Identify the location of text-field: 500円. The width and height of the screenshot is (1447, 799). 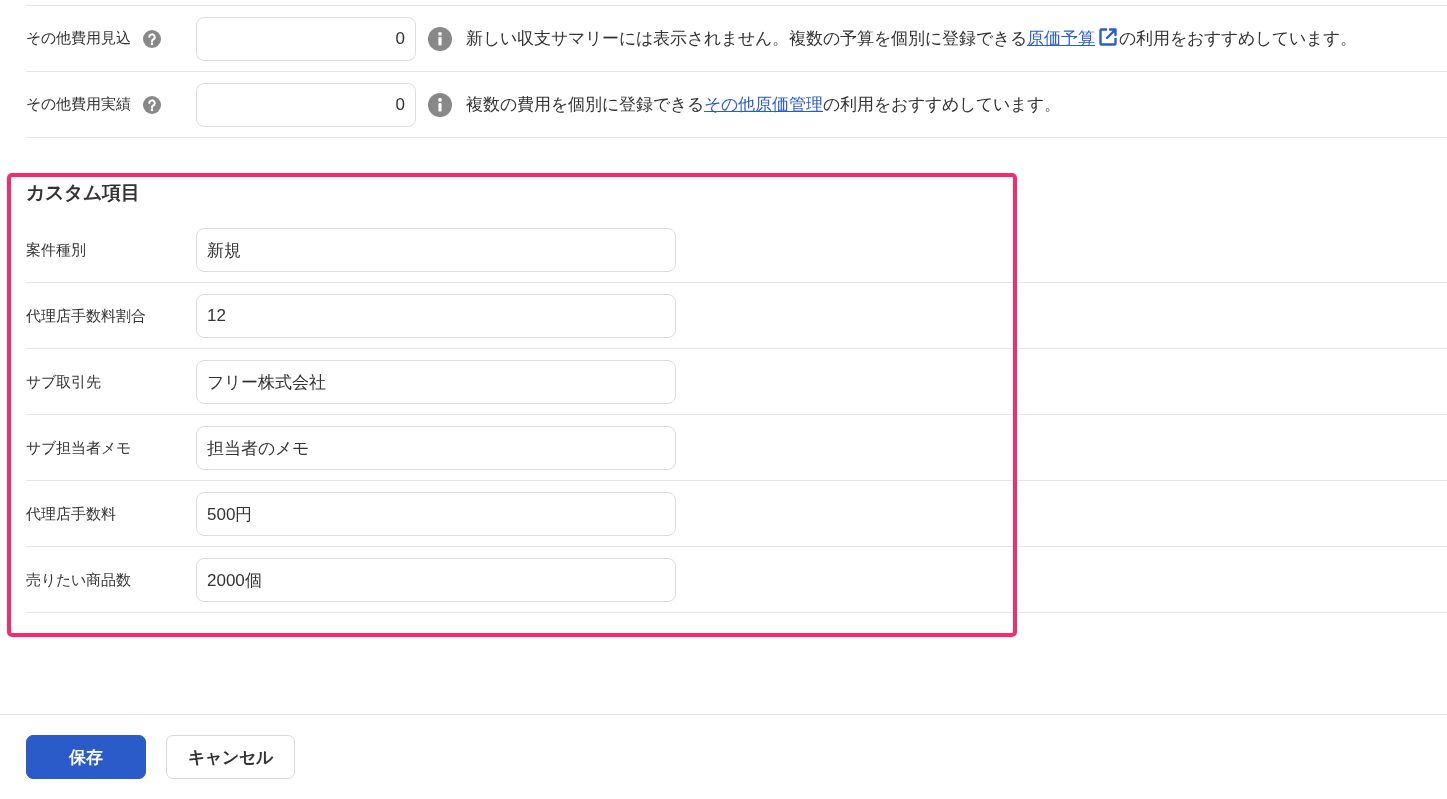
(436, 514).